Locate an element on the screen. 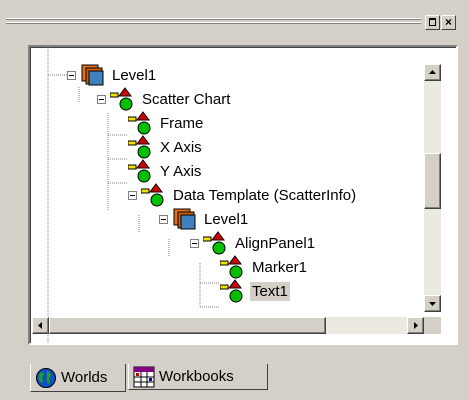 The height and width of the screenshot is (400, 469). title-bar-grip is located at coordinates (213, 21).